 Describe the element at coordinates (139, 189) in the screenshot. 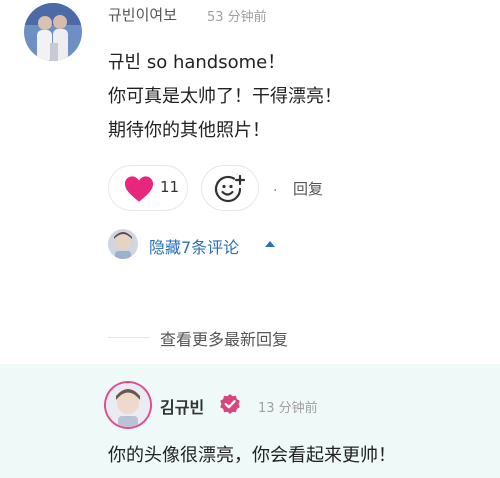

I see `heart-icon` at that location.